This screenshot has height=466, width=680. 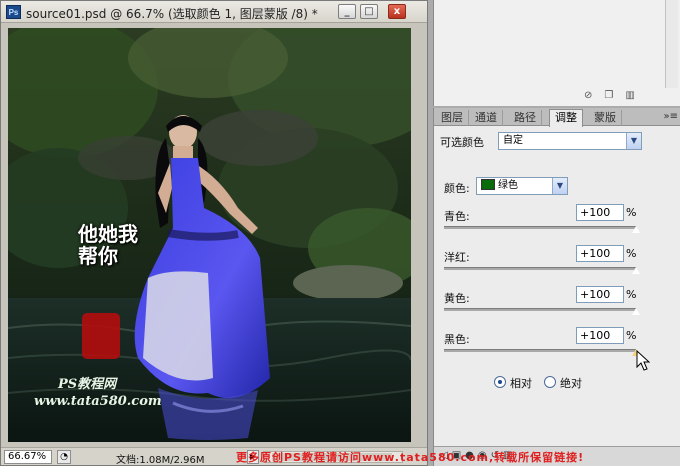 I want to click on magenta-slider-thumb, so click(x=636, y=270).